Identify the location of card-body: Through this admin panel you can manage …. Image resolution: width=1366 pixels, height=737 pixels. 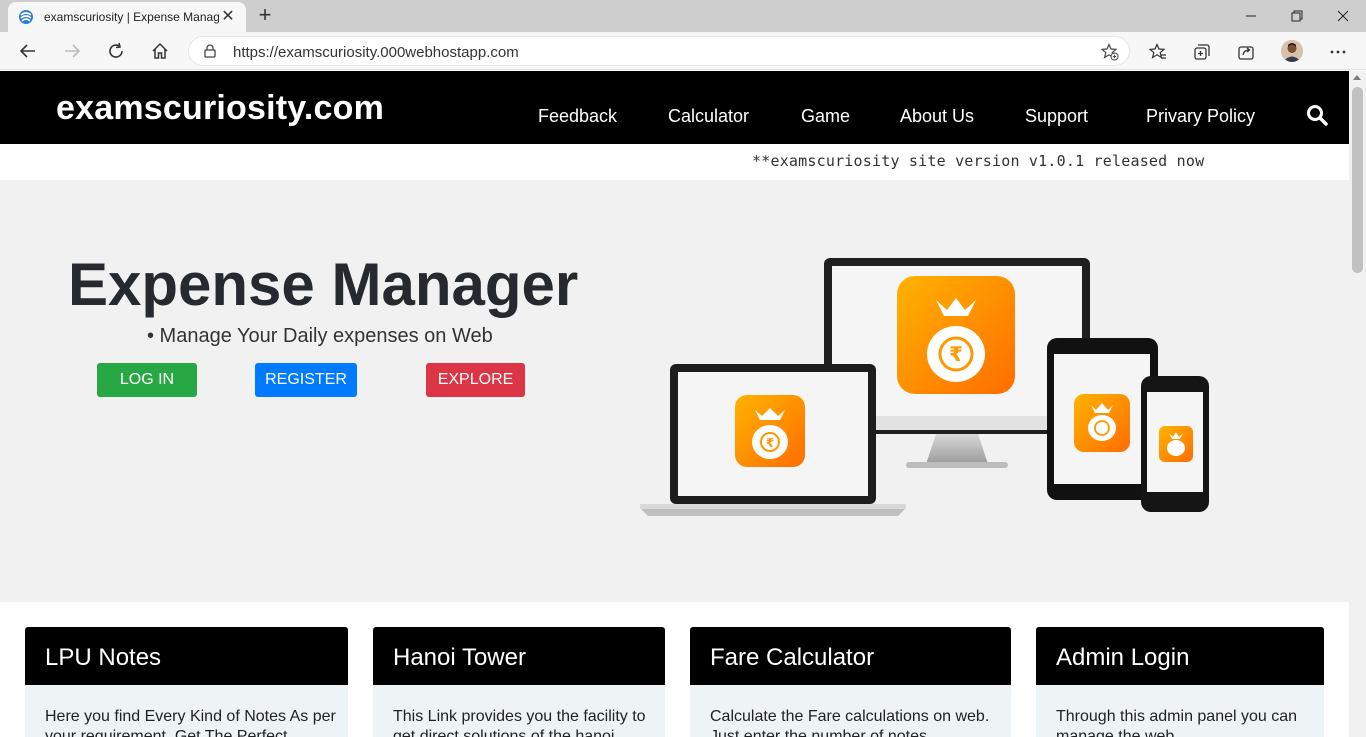
(1177, 722).